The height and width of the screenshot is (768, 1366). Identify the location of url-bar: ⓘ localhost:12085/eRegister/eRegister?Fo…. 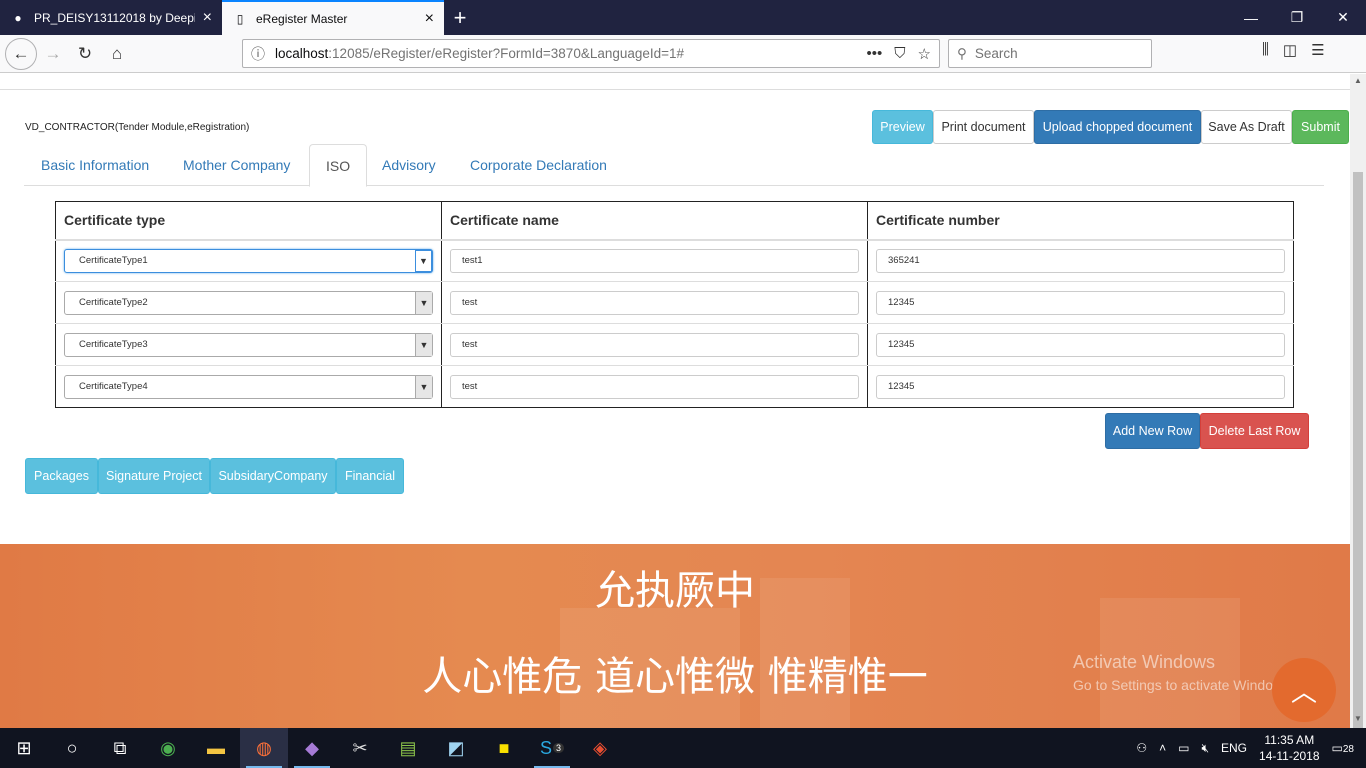
(591, 53).